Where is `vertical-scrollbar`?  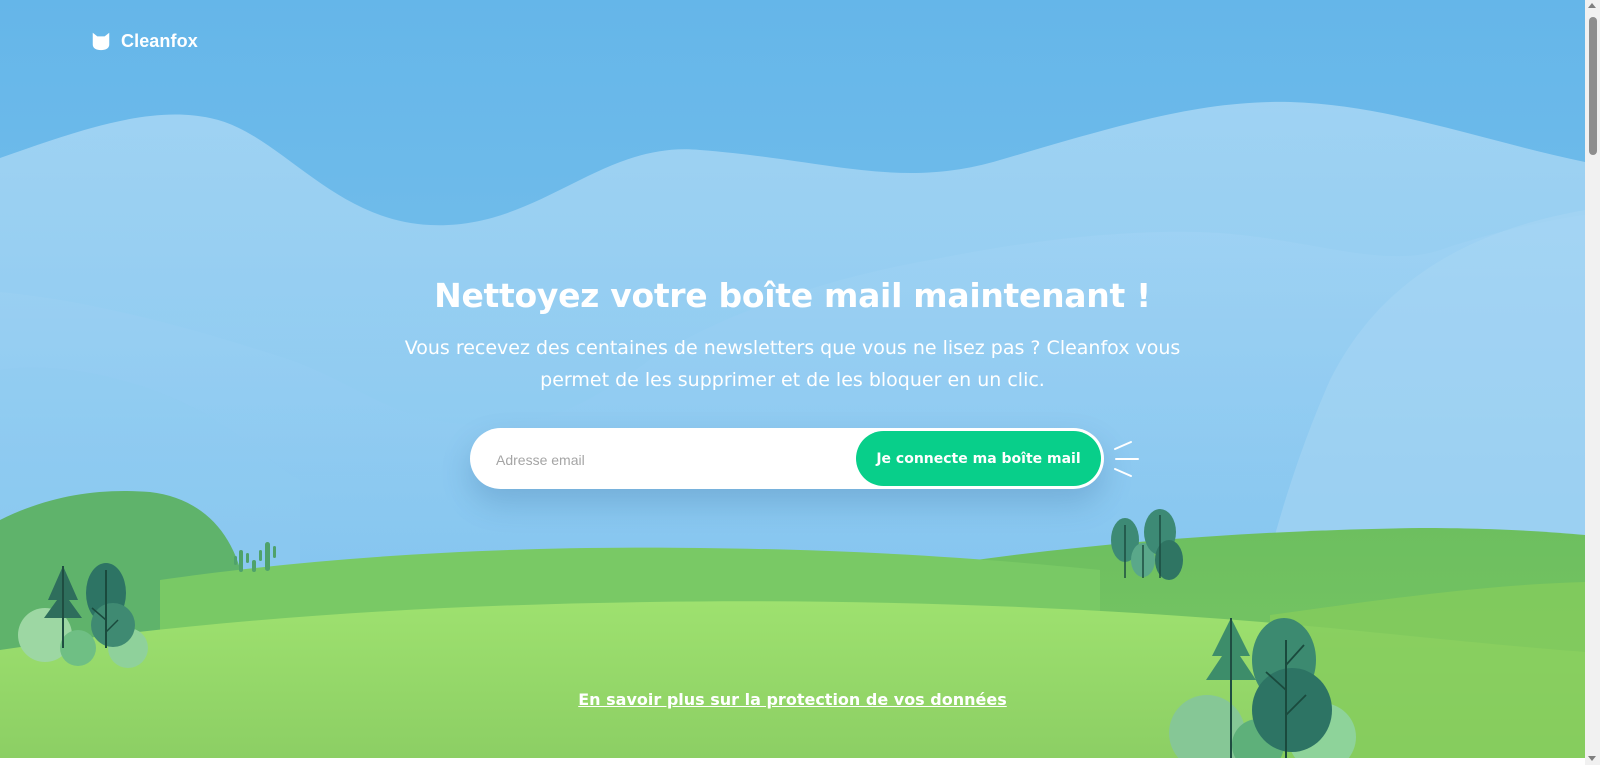 vertical-scrollbar is located at coordinates (1592, 382).